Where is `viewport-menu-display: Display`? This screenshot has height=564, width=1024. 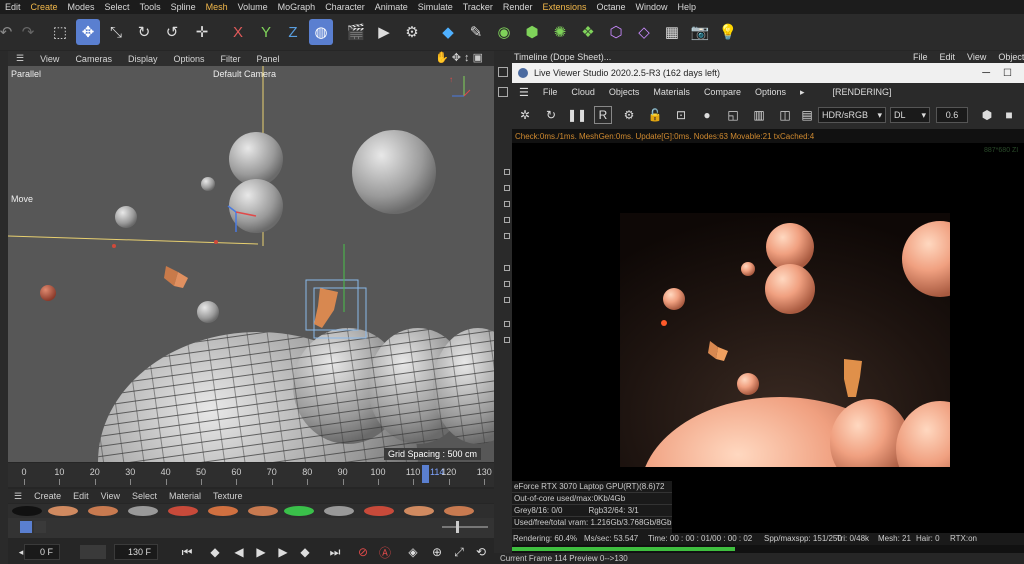
viewport-menu-display: Display is located at coordinates (143, 59).